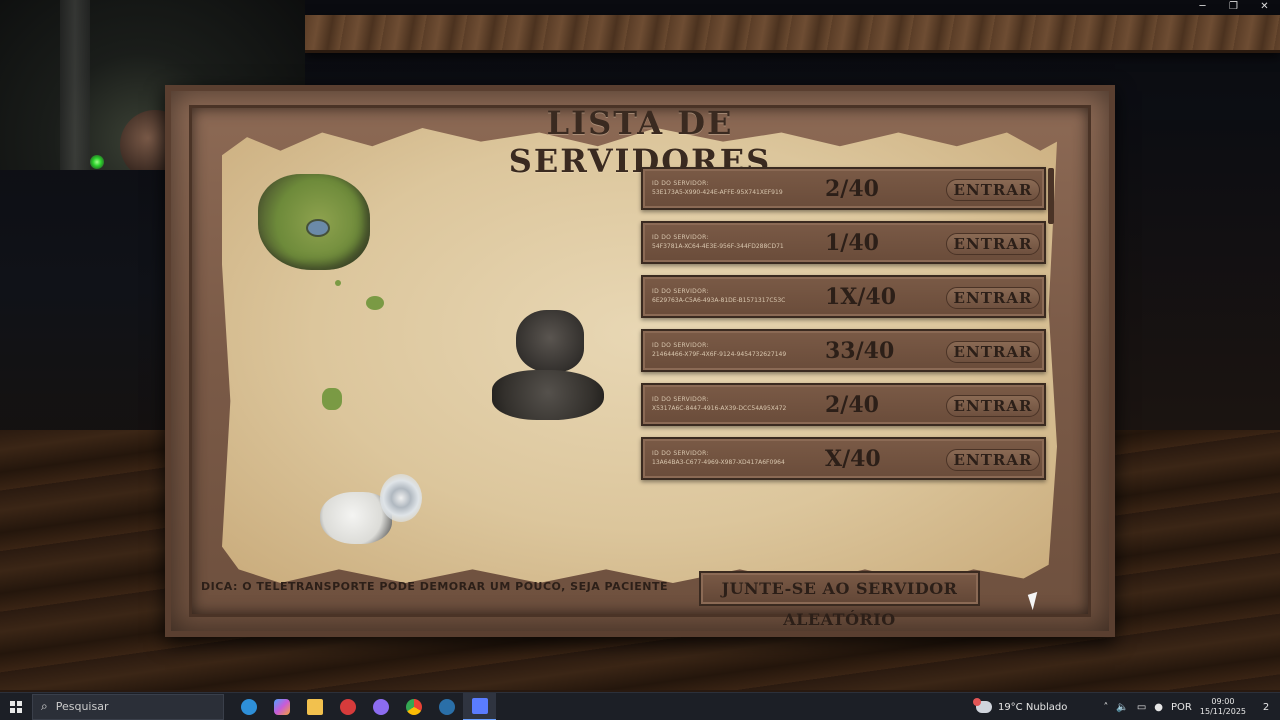 This screenshot has width=1280, height=720. I want to click on folder-icon, so click(314, 706).